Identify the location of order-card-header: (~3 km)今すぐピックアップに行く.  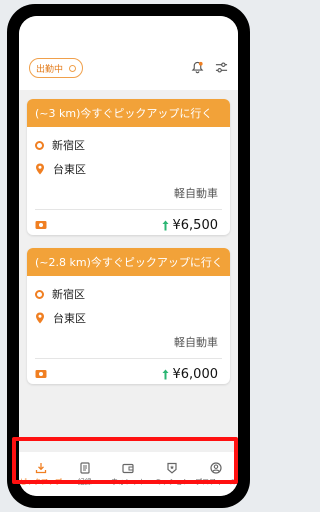
(128, 113).